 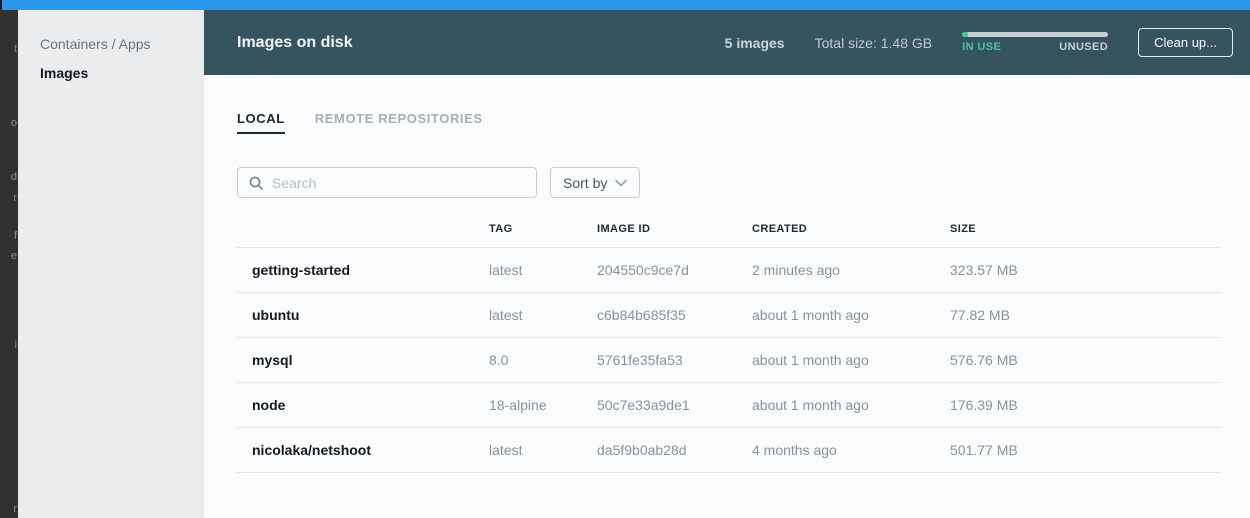 I want to click on edge-text-fragment: i, so click(x=15, y=345).